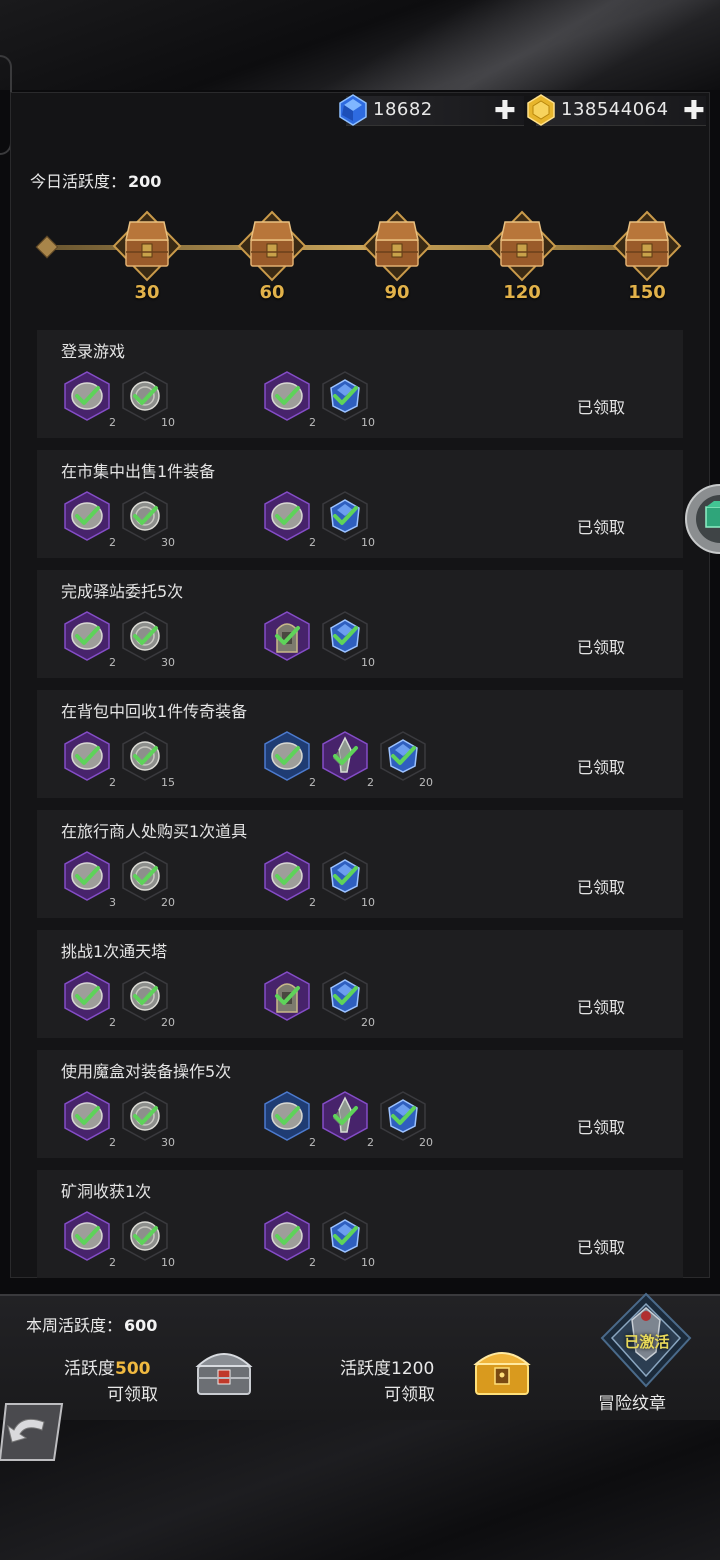 This screenshot has height=1560, width=720. Describe the element at coordinates (522, 292) in the screenshot. I see `milestone-value: 120` at that location.